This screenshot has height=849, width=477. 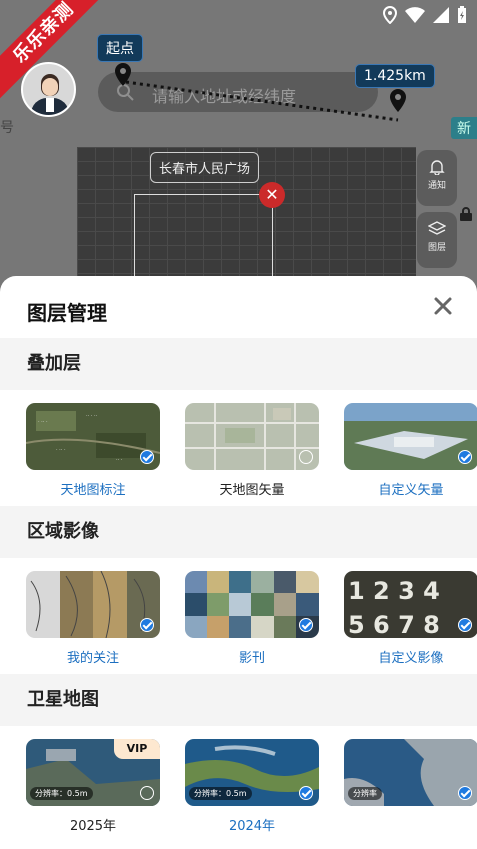 I want to click on edge-text: 号, so click(x=7, y=128).